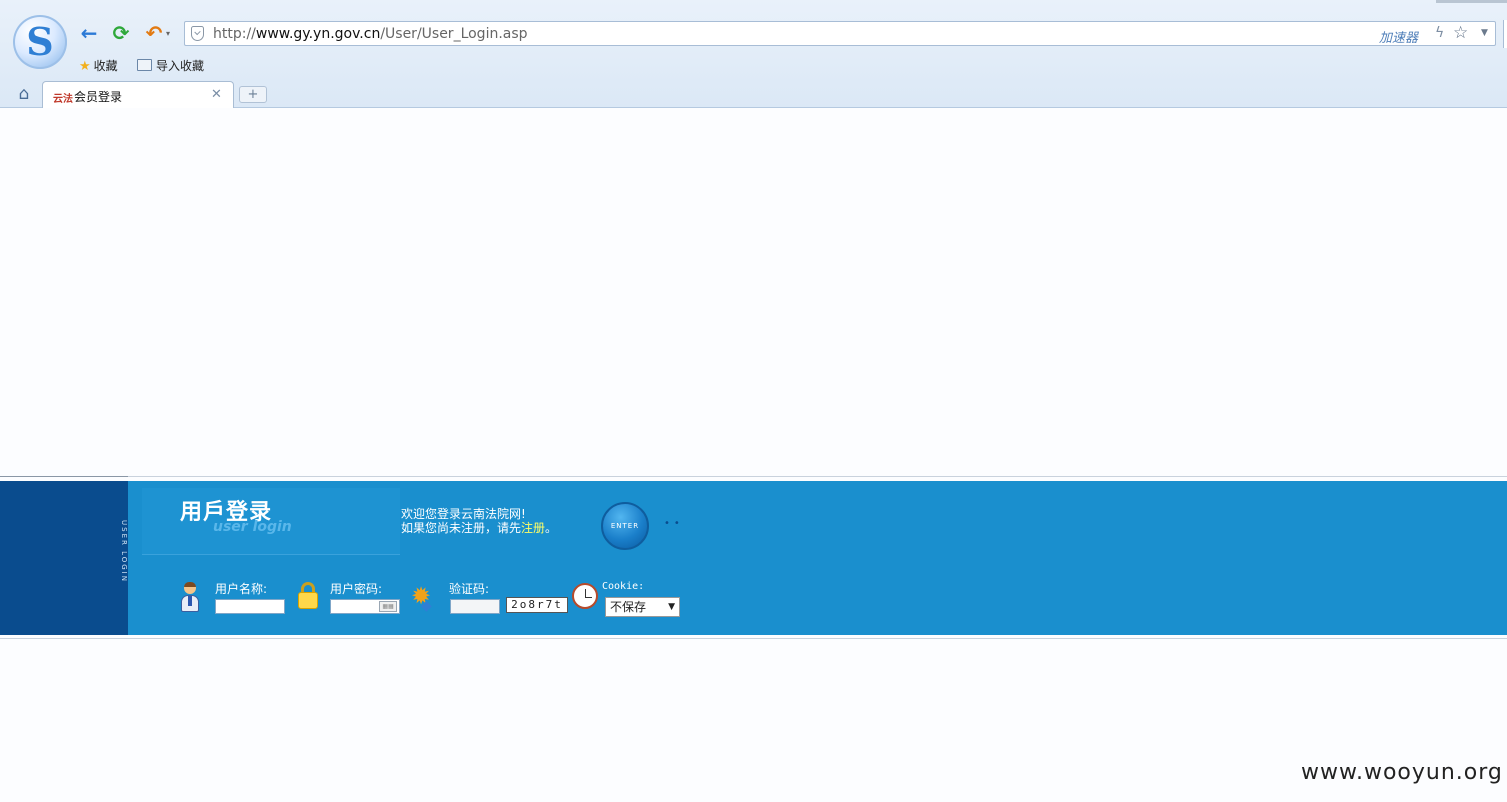  Describe the element at coordinates (318, 34) in the screenshot. I see `url-host: www.gy.yn.gov.cn` at that location.